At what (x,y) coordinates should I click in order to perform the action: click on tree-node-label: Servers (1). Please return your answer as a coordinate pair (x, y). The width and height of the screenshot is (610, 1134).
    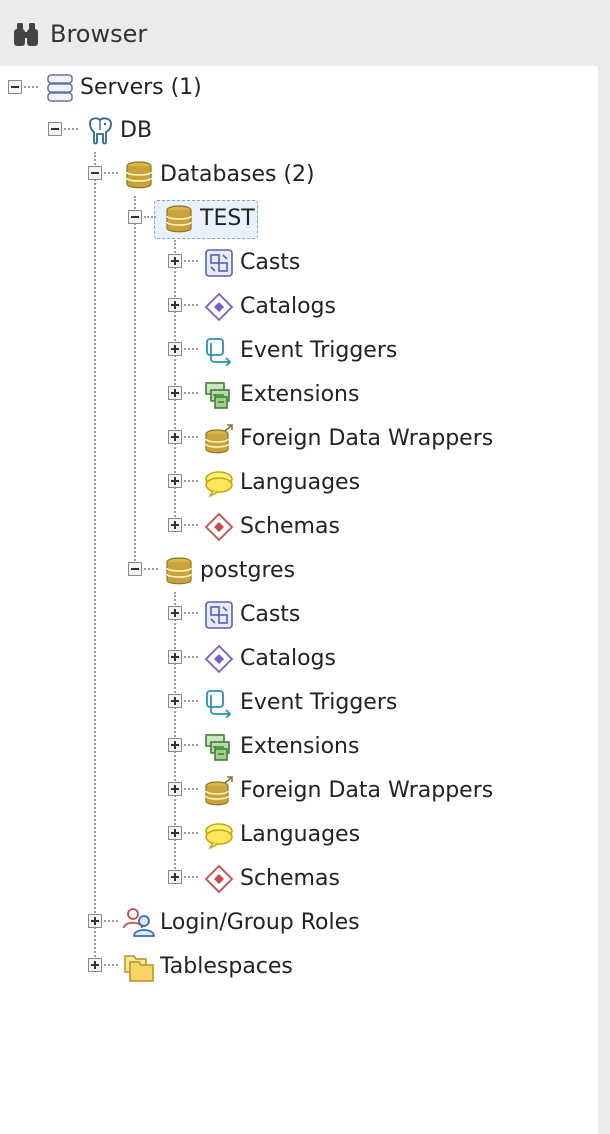
    Looking at the image, I should click on (141, 87).